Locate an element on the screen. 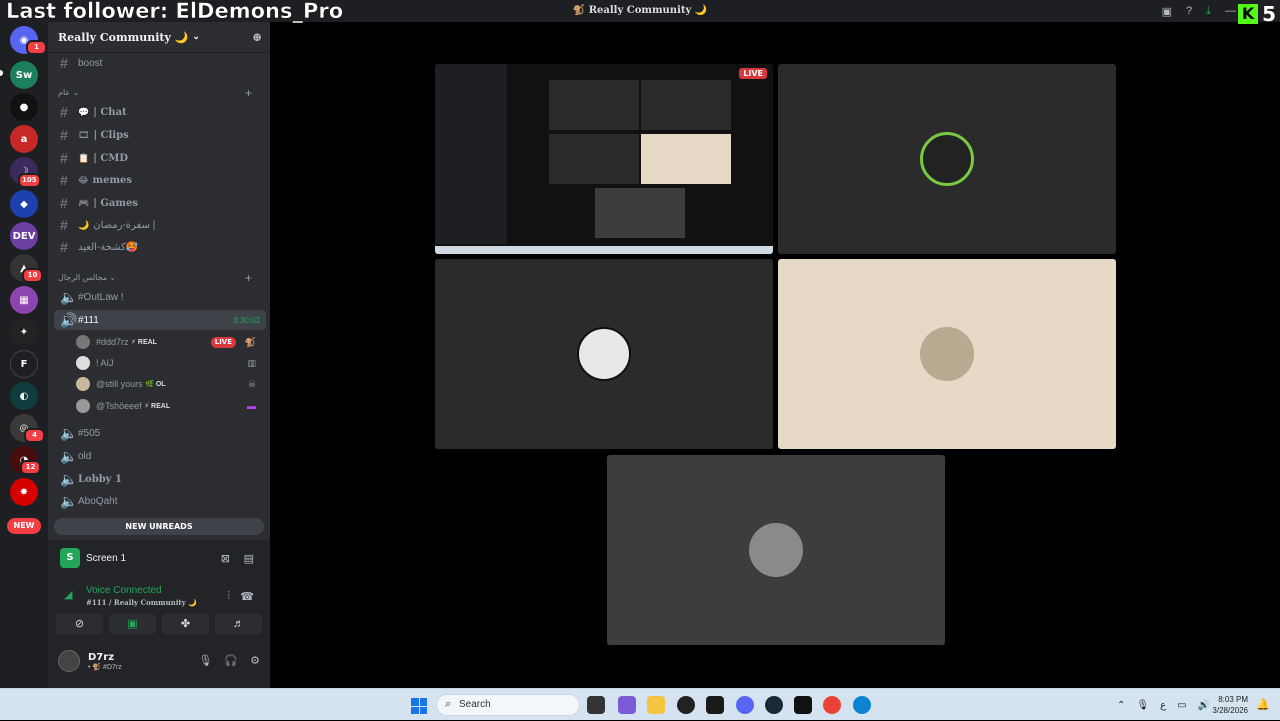 The width and height of the screenshot is (1280, 721). copilot-icon is located at coordinates (627, 705).